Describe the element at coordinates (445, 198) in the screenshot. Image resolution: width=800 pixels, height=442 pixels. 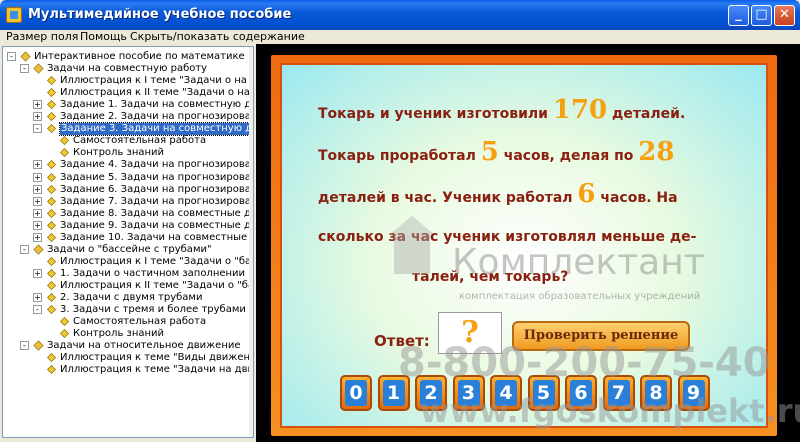
I see `task-text: деталей в час. Ученик работал` at that location.